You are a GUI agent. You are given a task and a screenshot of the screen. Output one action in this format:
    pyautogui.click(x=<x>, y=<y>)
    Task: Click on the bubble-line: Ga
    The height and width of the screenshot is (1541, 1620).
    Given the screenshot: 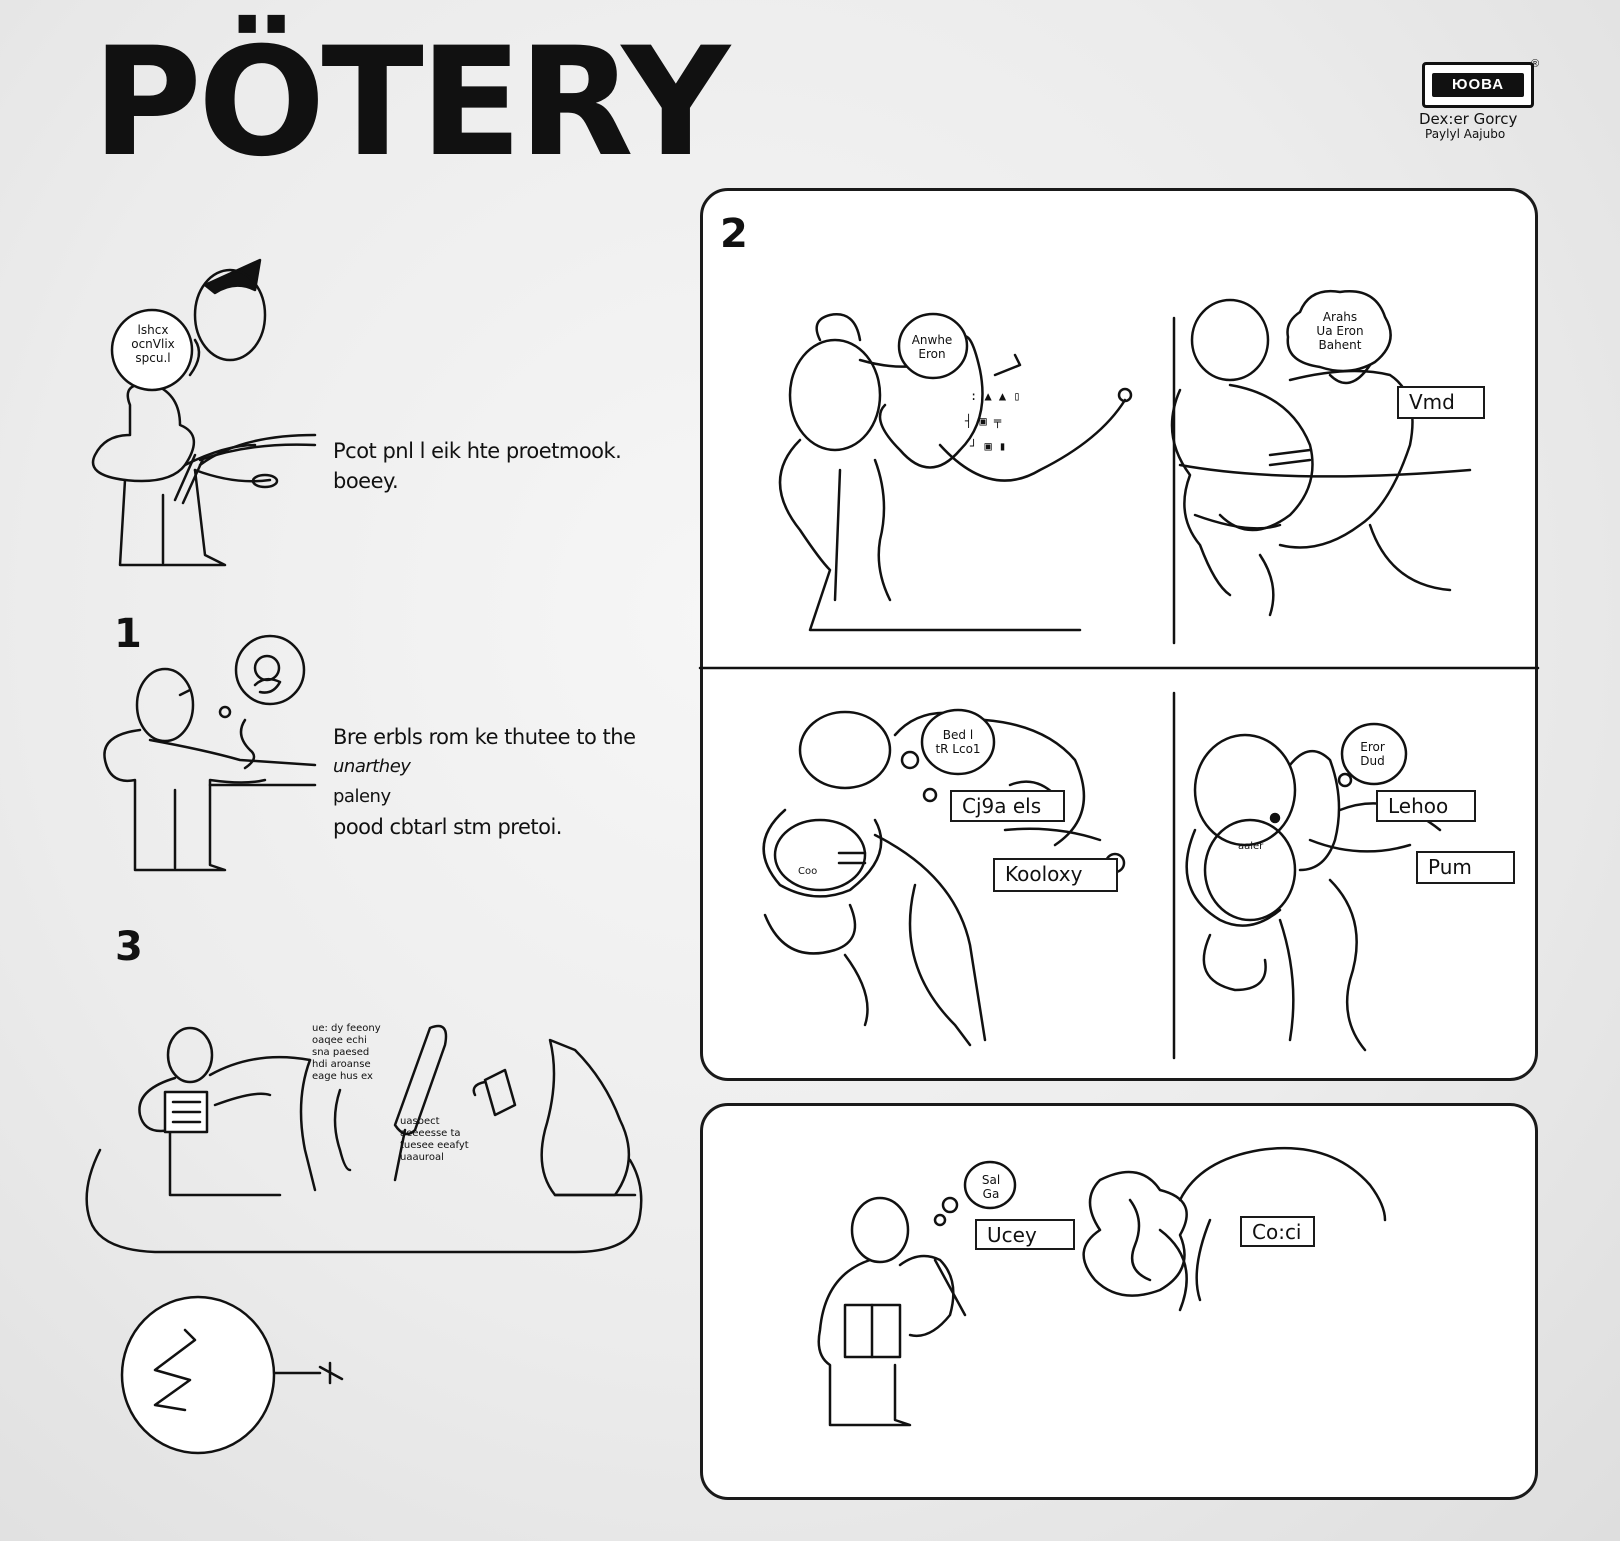 What is the action you would take?
    pyautogui.click(x=991, y=1194)
    